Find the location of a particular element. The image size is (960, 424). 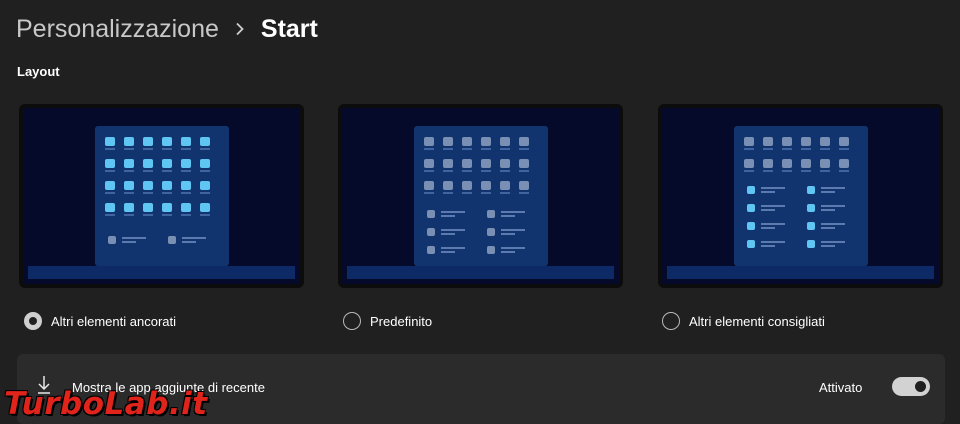

radio-label: Altri elementi consigliati is located at coordinates (757, 321).